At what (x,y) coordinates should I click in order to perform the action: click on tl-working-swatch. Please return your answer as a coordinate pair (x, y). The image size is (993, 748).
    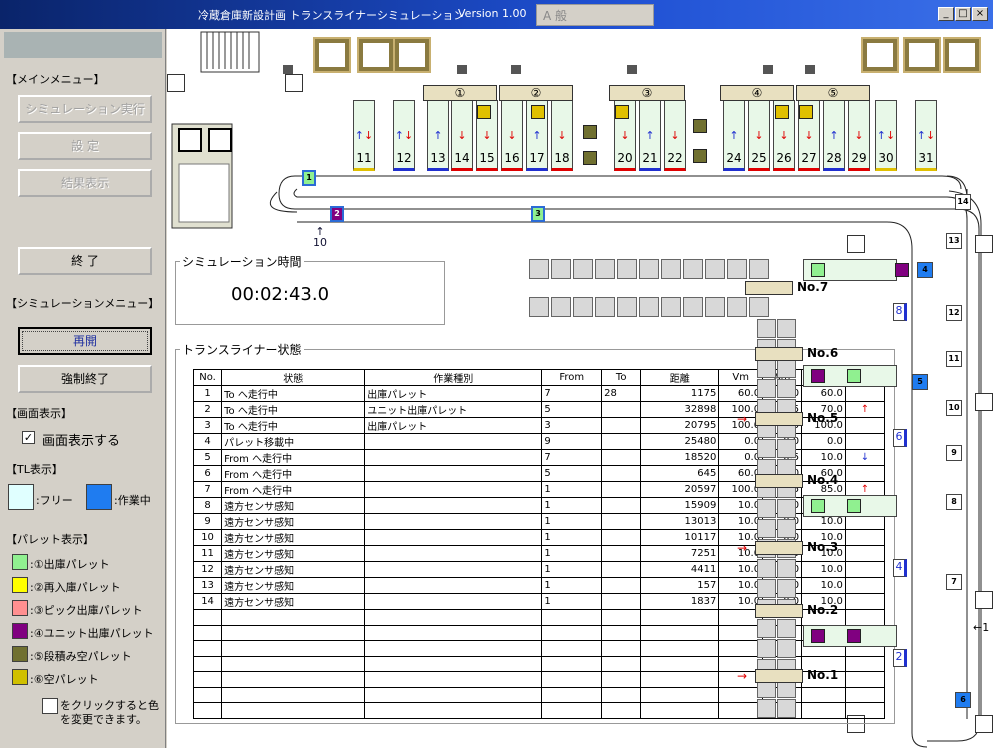
    Looking at the image, I should click on (99, 497).